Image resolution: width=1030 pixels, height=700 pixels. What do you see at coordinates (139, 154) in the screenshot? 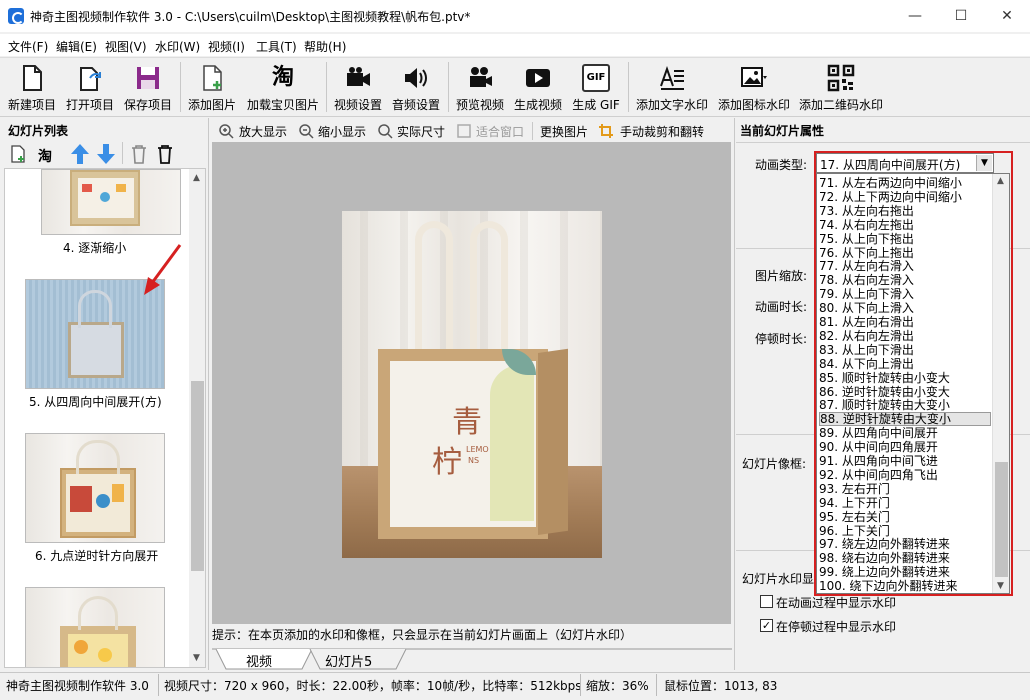
I see `delete-icon` at bounding box center [139, 154].